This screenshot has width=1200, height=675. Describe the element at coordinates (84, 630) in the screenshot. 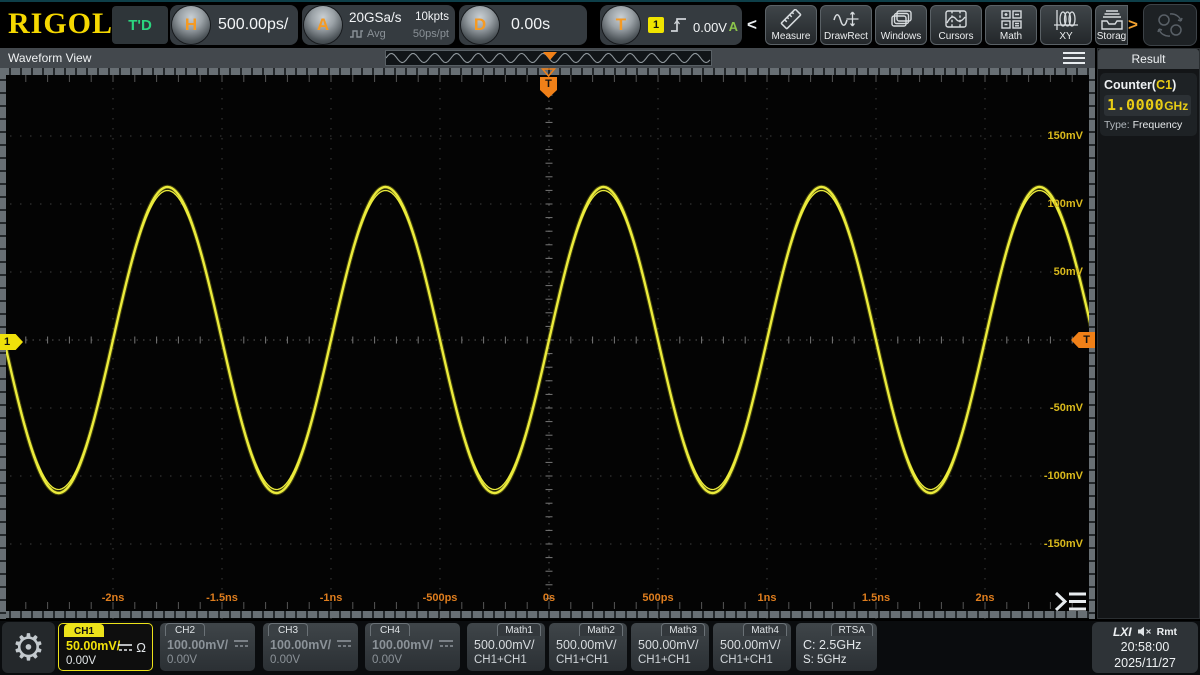

I see `channel-tab: CH1` at that location.